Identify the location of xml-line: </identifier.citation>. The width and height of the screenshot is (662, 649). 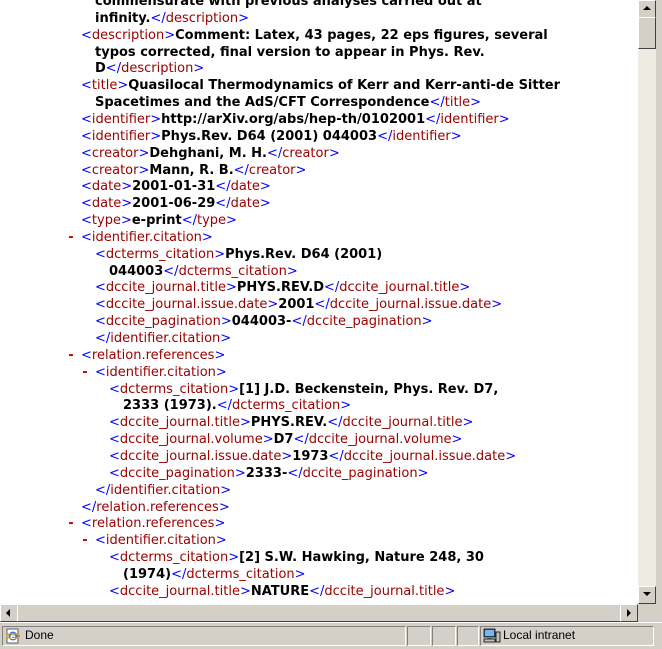
(163, 338).